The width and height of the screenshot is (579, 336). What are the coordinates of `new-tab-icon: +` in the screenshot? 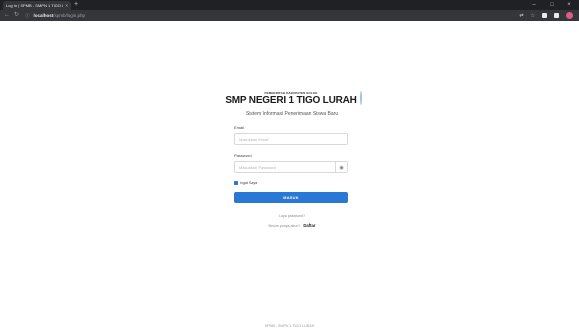 It's located at (76, 5).